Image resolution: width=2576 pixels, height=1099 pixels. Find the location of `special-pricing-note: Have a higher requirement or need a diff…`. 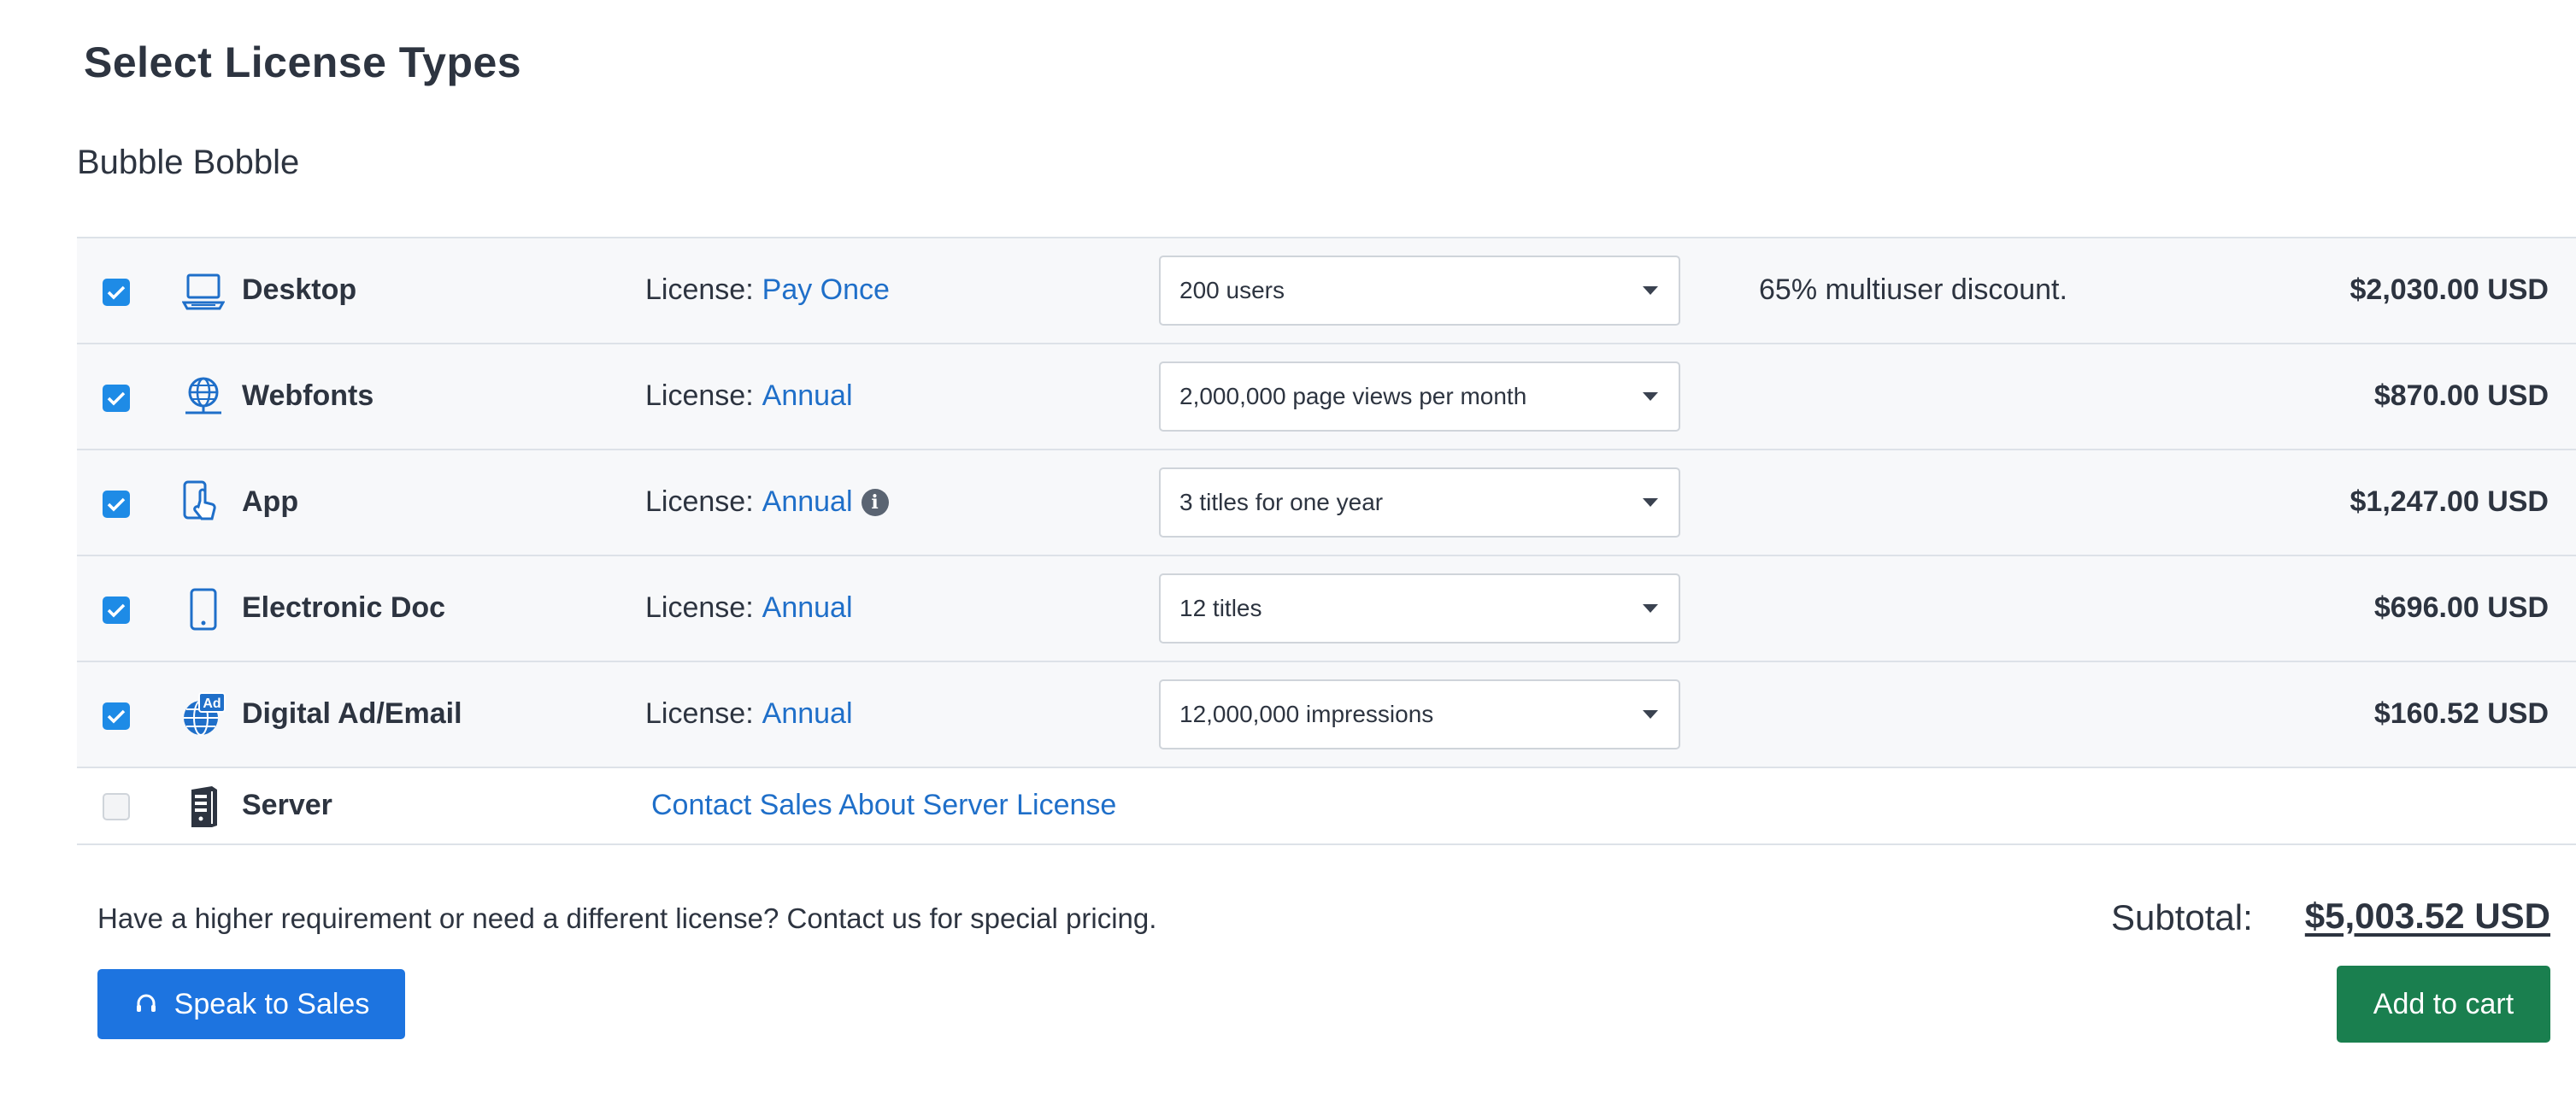

special-pricing-note: Have a higher requirement or need a diff… is located at coordinates (627, 918).